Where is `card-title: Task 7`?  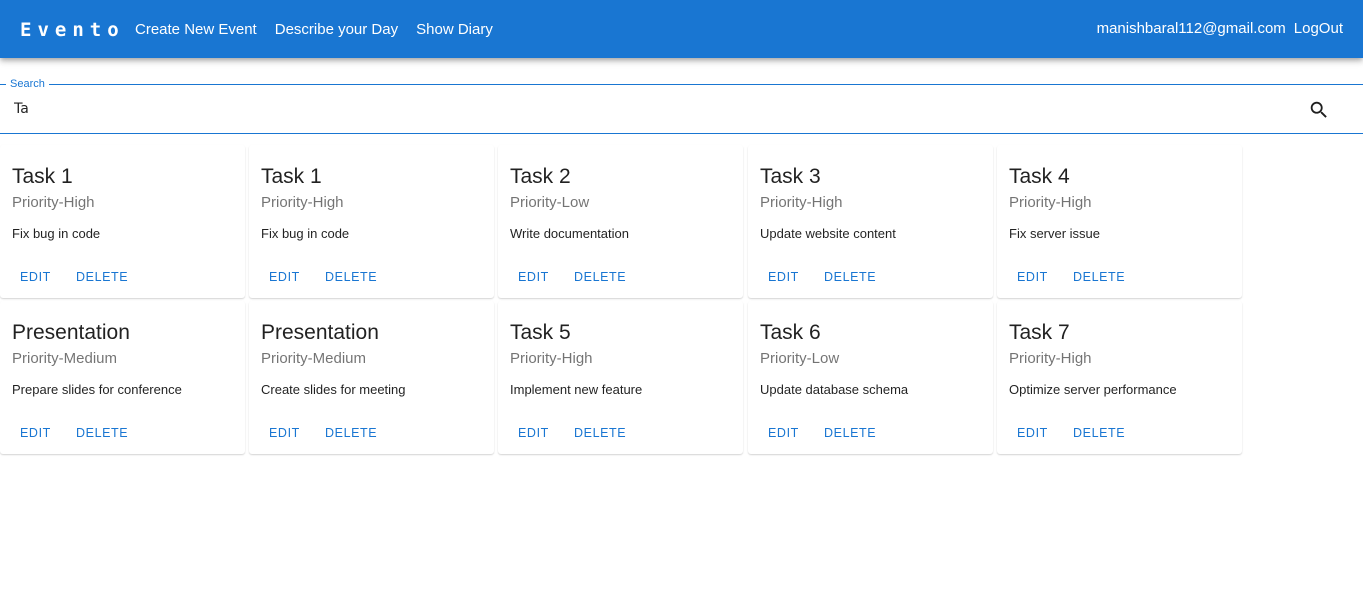
card-title: Task 7 is located at coordinates (1039, 332).